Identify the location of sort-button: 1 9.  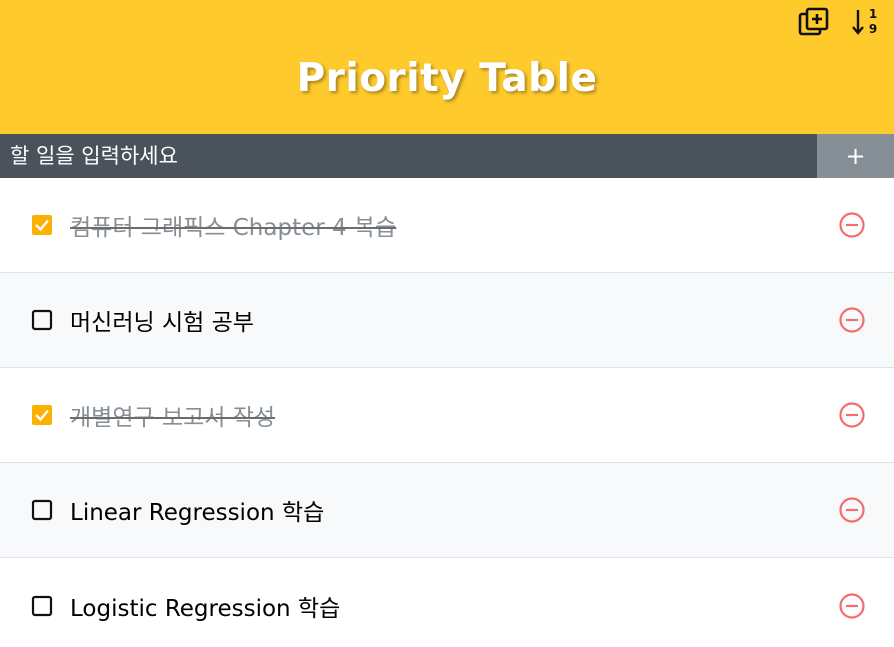
(866, 22).